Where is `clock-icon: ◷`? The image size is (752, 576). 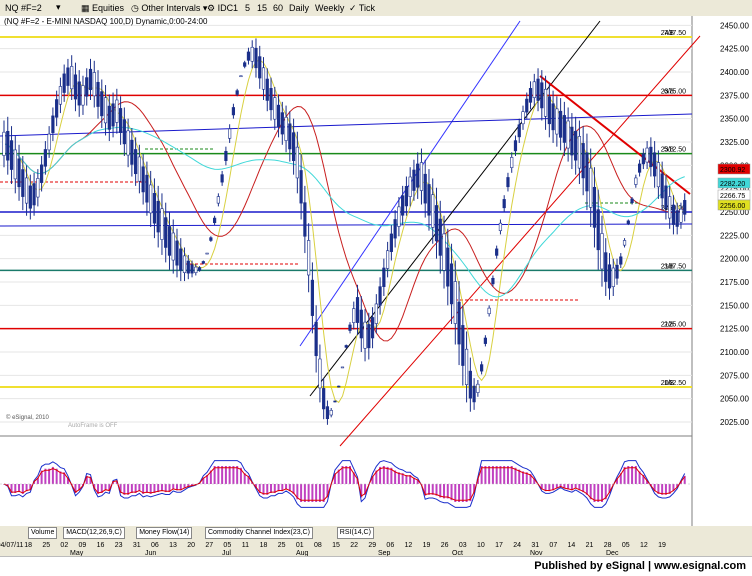
clock-icon: ◷ is located at coordinates (135, 8).